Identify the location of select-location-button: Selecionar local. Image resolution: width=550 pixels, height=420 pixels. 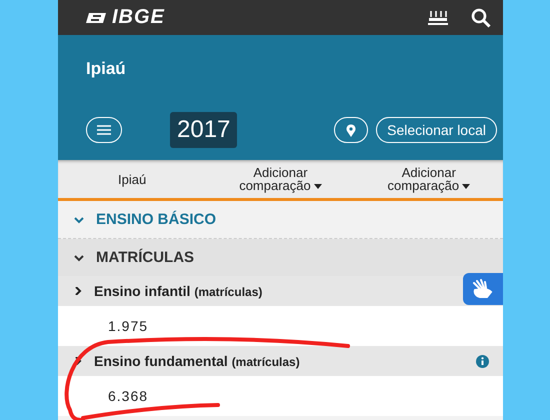
(436, 130).